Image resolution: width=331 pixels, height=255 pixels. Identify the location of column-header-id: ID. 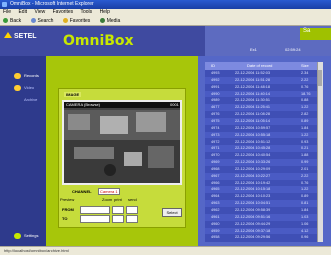
(213, 66).